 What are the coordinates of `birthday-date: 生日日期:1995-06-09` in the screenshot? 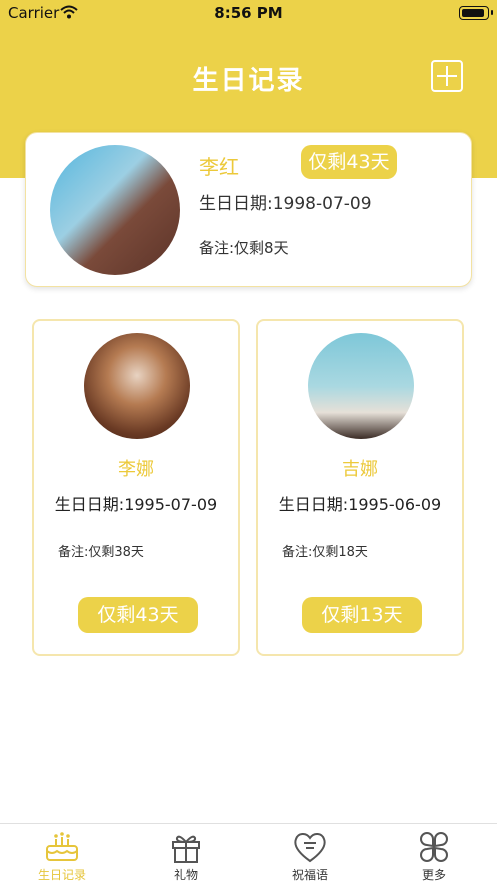 It's located at (360, 504).